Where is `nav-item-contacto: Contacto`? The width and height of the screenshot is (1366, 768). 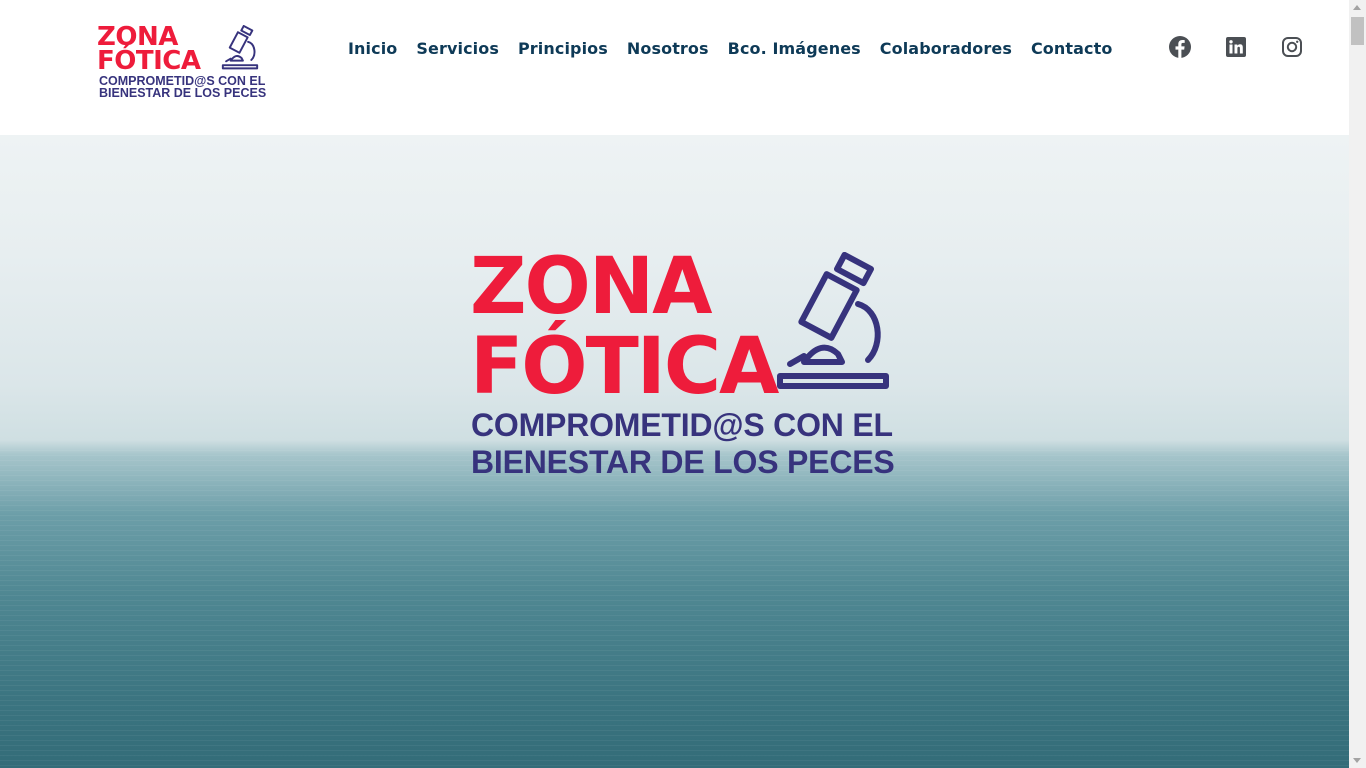 nav-item-contacto: Contacto is located at coordinates (1072, 49).